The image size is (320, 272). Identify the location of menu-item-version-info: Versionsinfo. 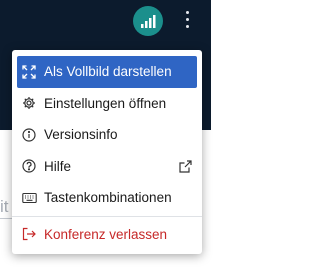
(107, 135).